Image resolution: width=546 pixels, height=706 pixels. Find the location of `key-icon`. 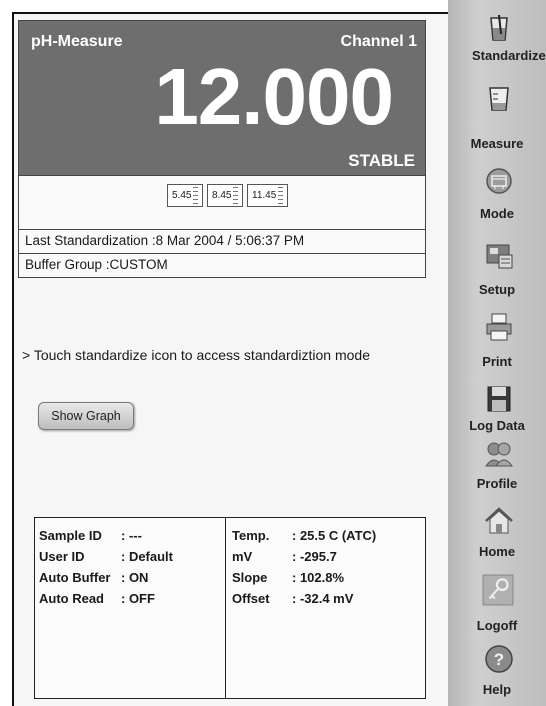

key-icon is located at coordinates (498, 590).